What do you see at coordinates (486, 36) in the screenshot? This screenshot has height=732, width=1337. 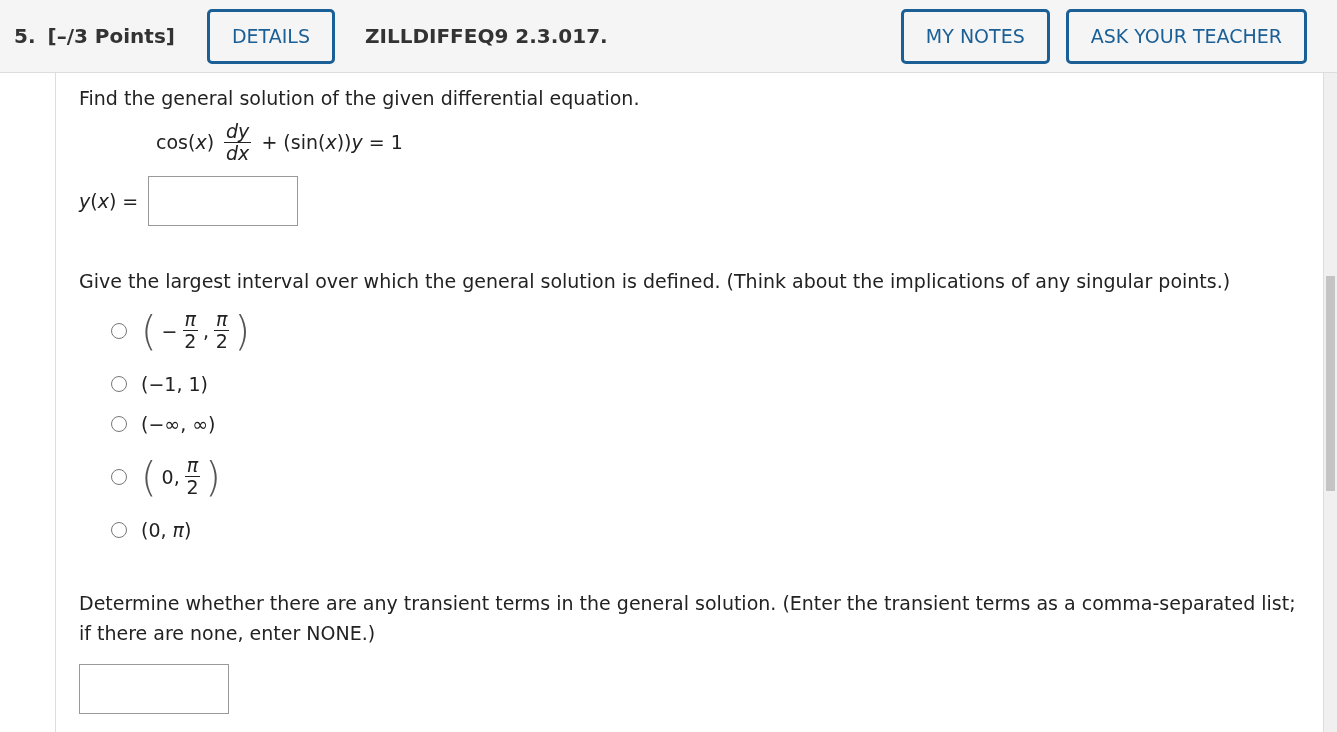 I see `question-code: ZILLDIFFEQ9 2.3.017.` at bounding box center [486, 36].